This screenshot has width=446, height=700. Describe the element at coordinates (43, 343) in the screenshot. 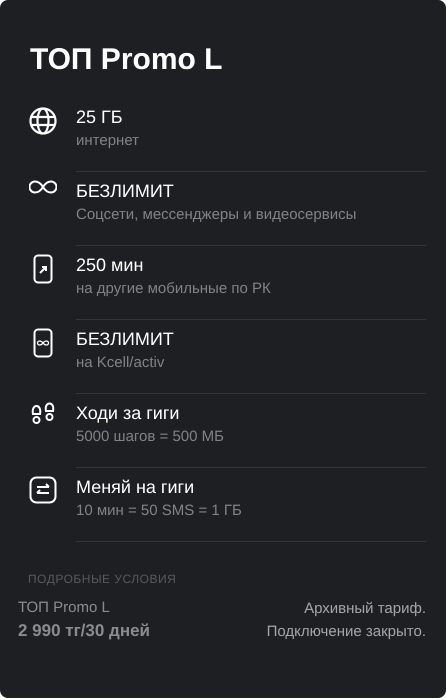

I see `phone-infinity-icon` at that location.